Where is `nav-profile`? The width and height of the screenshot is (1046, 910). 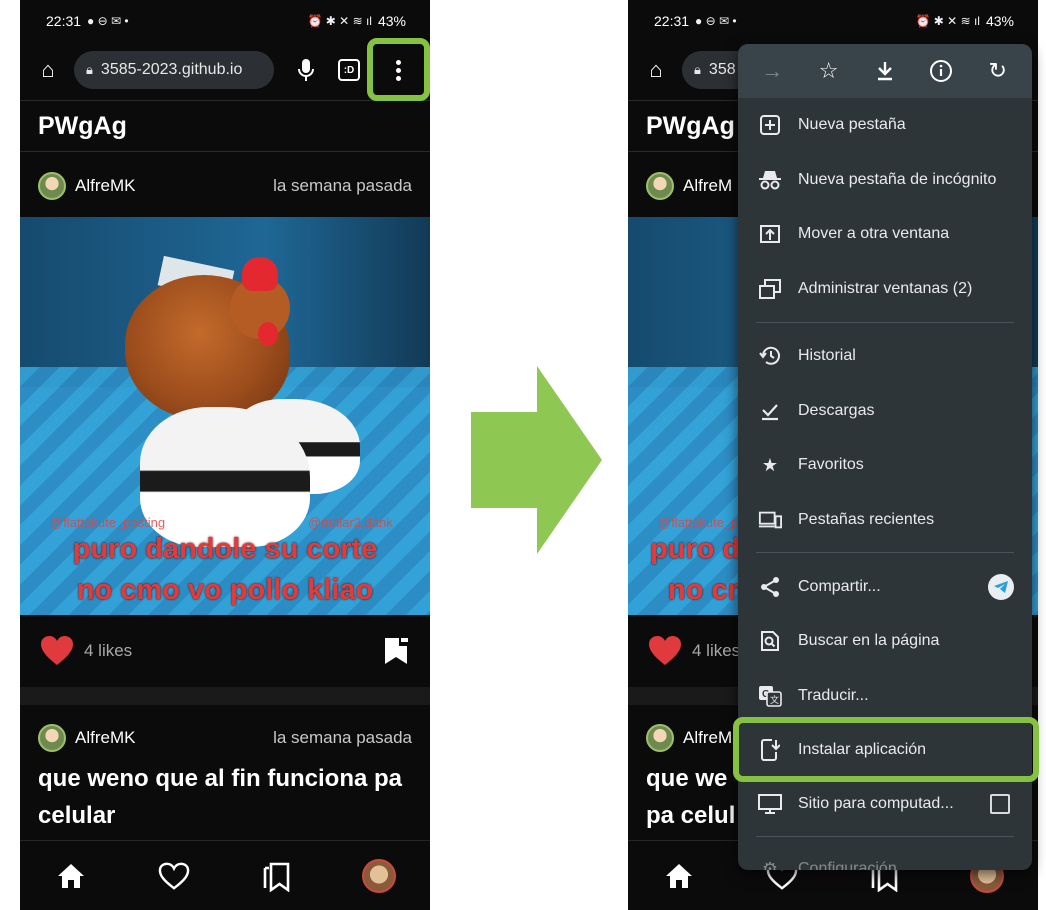
nav-profile is located at coordinates (379, 876).